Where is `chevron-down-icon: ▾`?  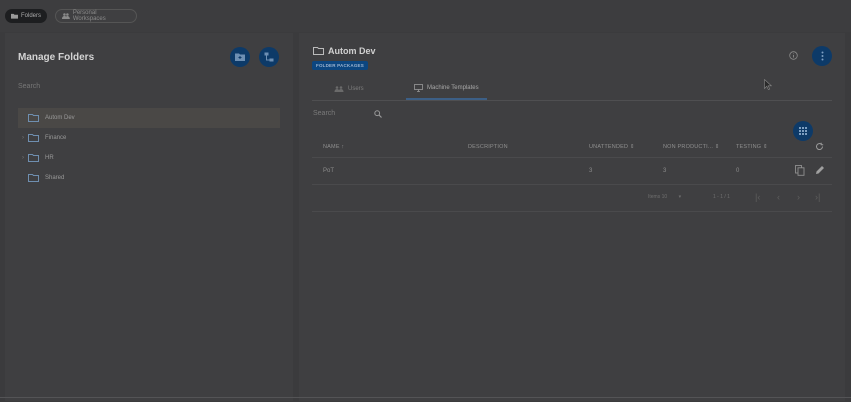 chevron-down-icon: ▾ is located at coordinates (680, 197).